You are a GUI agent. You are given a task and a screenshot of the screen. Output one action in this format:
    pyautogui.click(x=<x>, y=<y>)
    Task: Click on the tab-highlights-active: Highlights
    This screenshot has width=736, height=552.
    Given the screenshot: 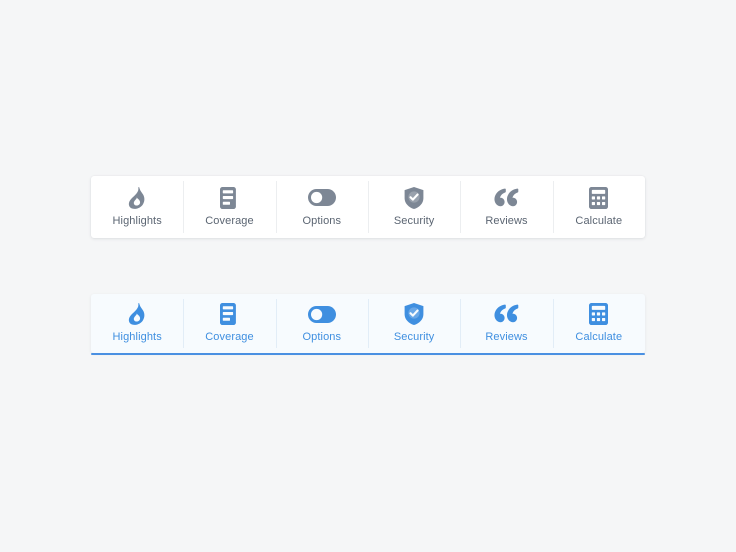 What is the action you would take?
    pyautogui.click(x=137, y=323)
    